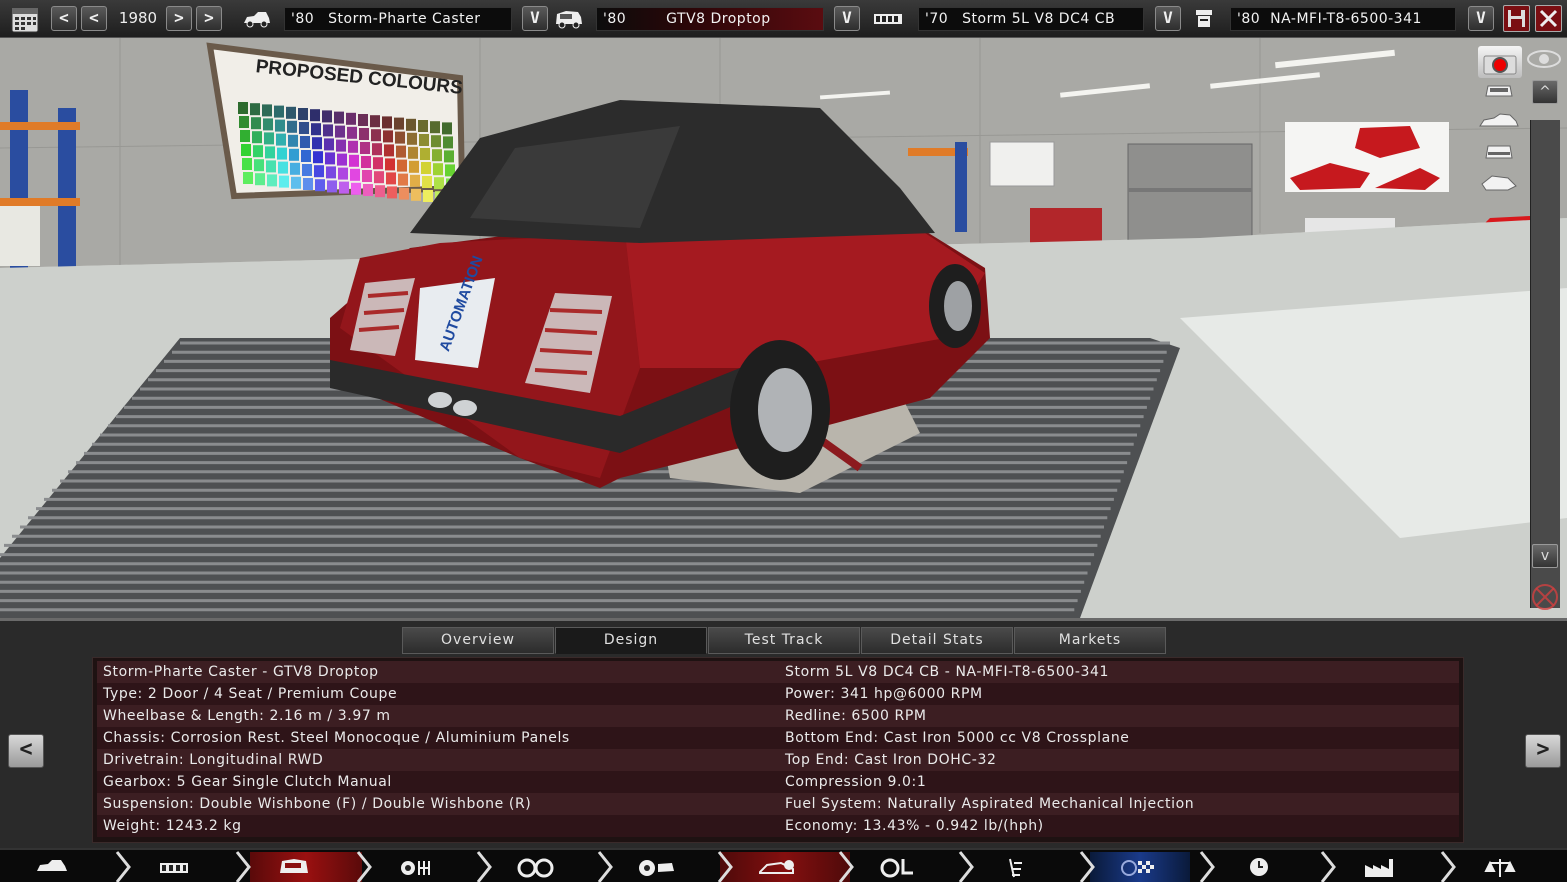  What do you see at coordinates (856, 782) in the screenshot?
I see `engine-spec: Compression 9.0:1` at bounding box center [856, 782].